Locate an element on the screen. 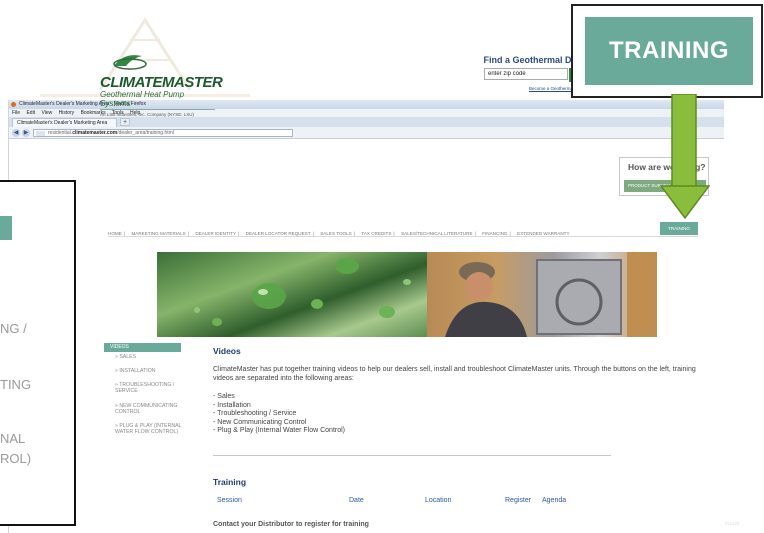  list-item: - New Communicating Control is located at coordinates (260, 422).